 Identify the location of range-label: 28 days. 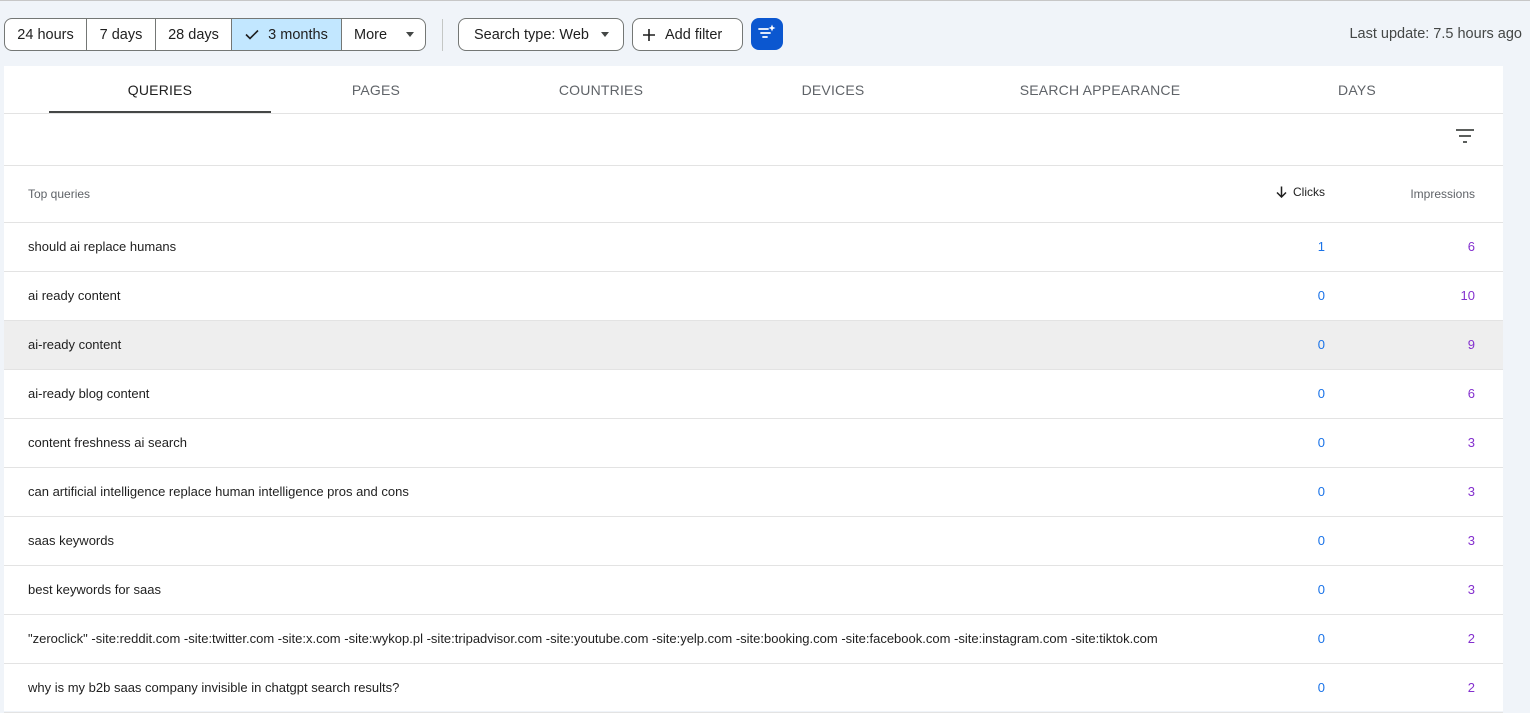
(193, 34).